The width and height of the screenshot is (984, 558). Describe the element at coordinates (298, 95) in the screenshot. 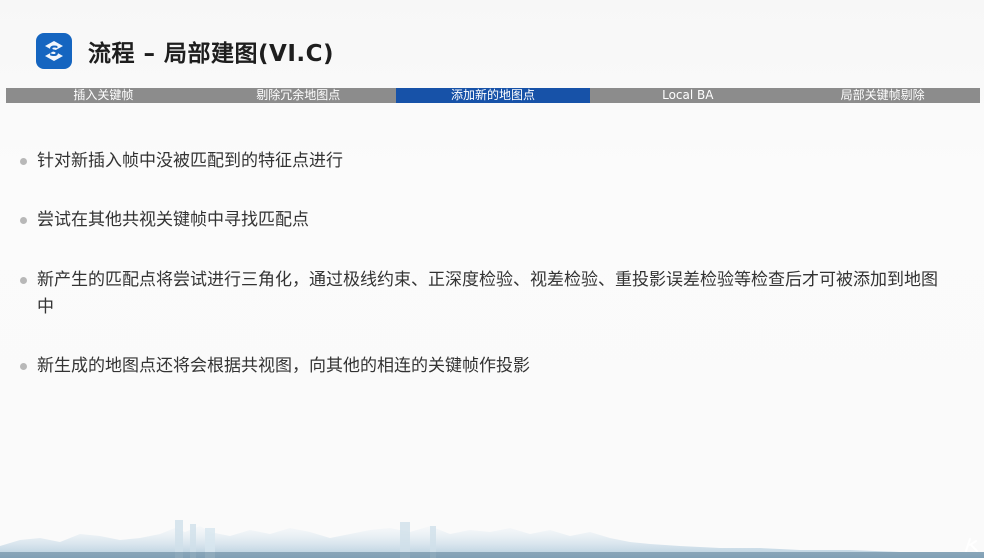

I see `nav-item-cull-map-points: 剔除冗余地图点` at that location.